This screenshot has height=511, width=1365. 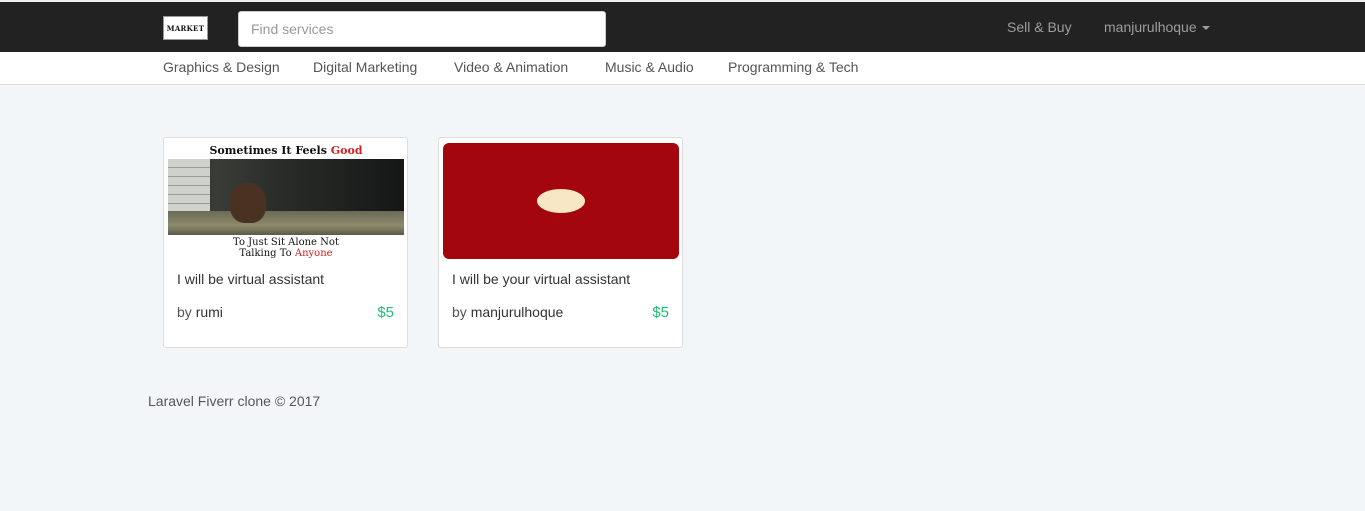 I want to click on sell-buy-link: Sell & Buy, so click(x=1039, y=27).